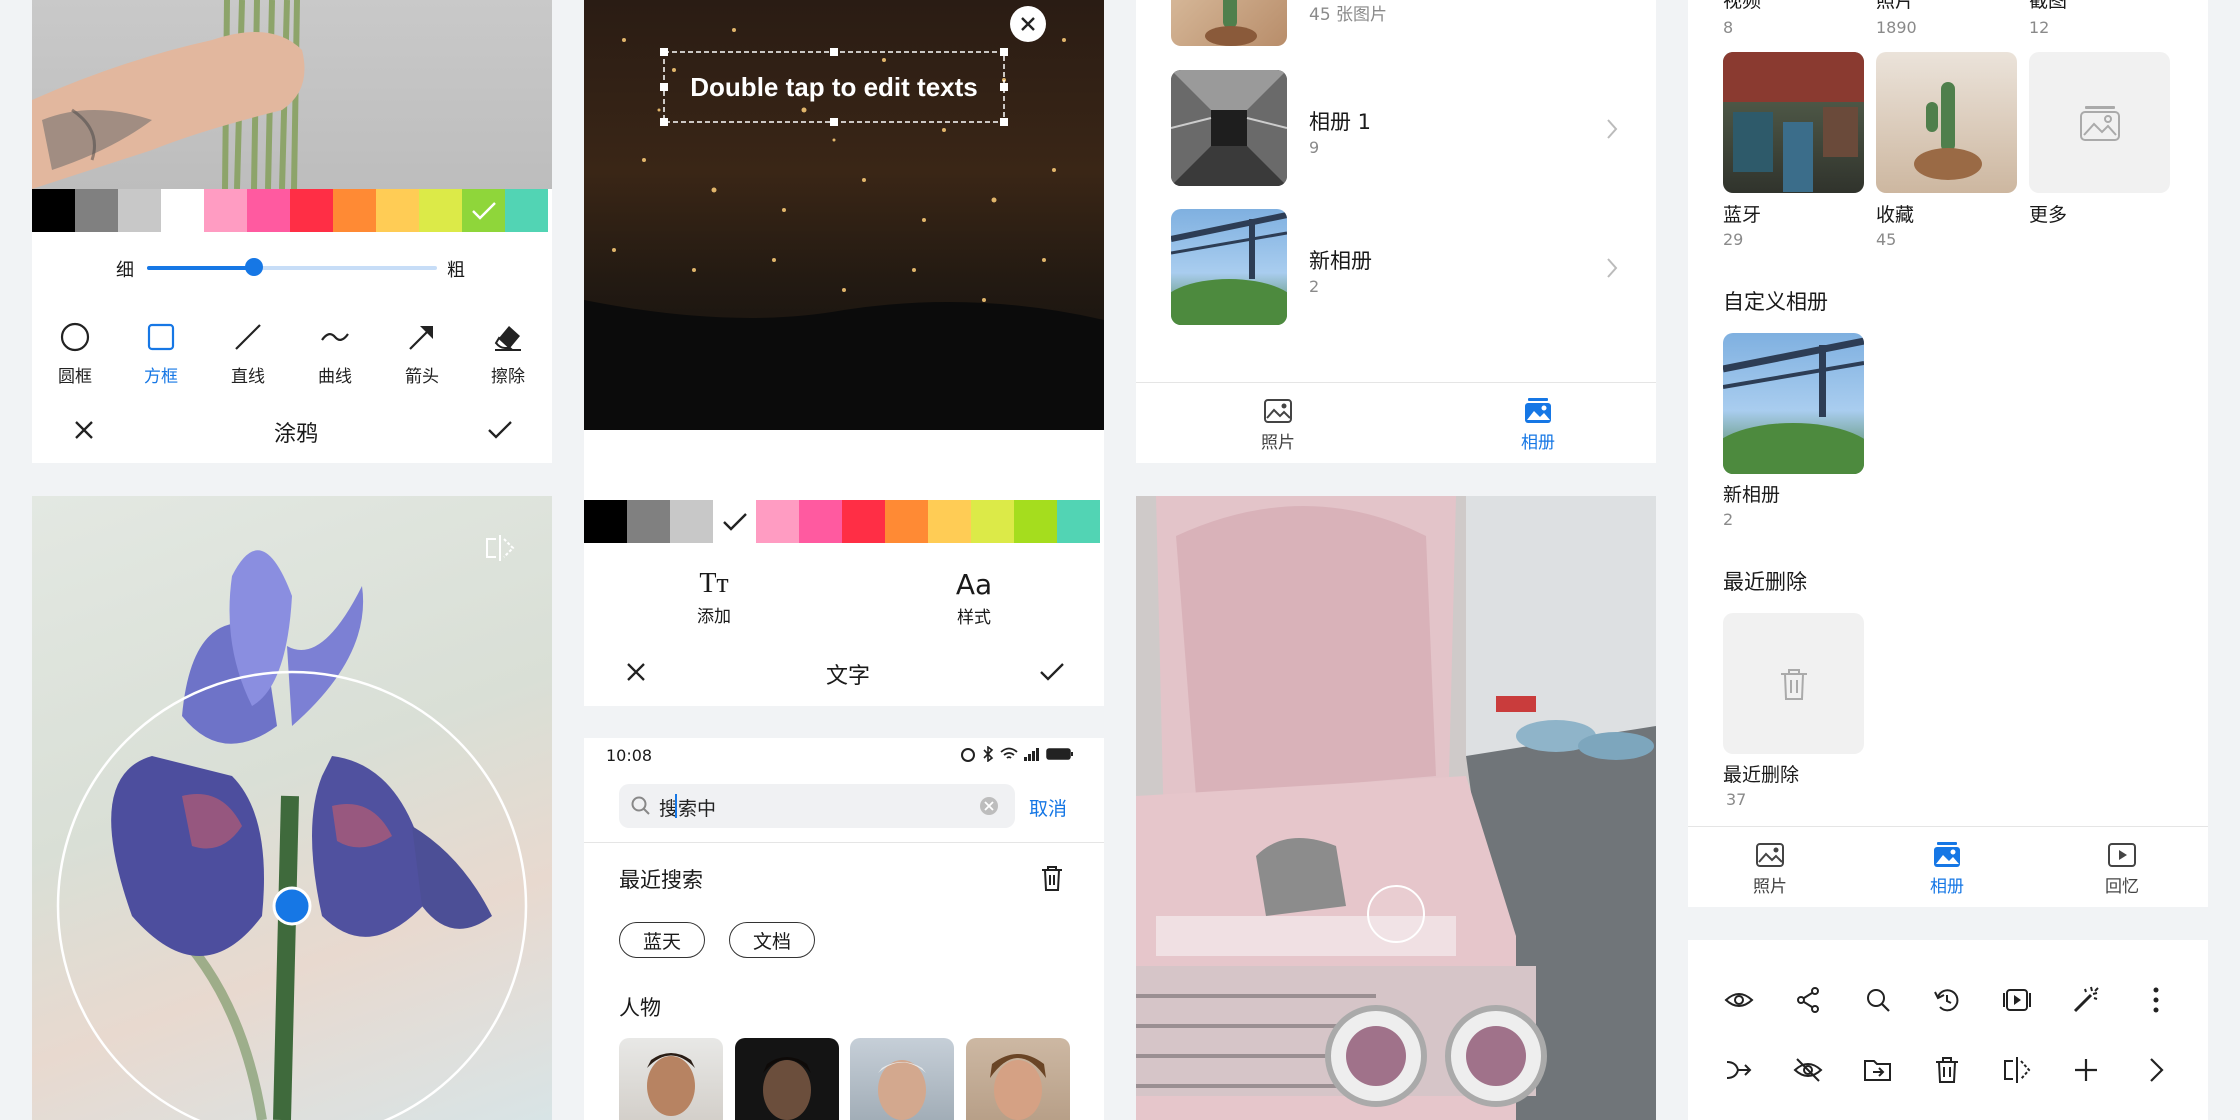 Image resolution: width=2240 pixels, height=1120 pixels. Describe the element at coordinates (1396, 130) in the screenshot. I see `album-row: 相册 1 9` at that location.